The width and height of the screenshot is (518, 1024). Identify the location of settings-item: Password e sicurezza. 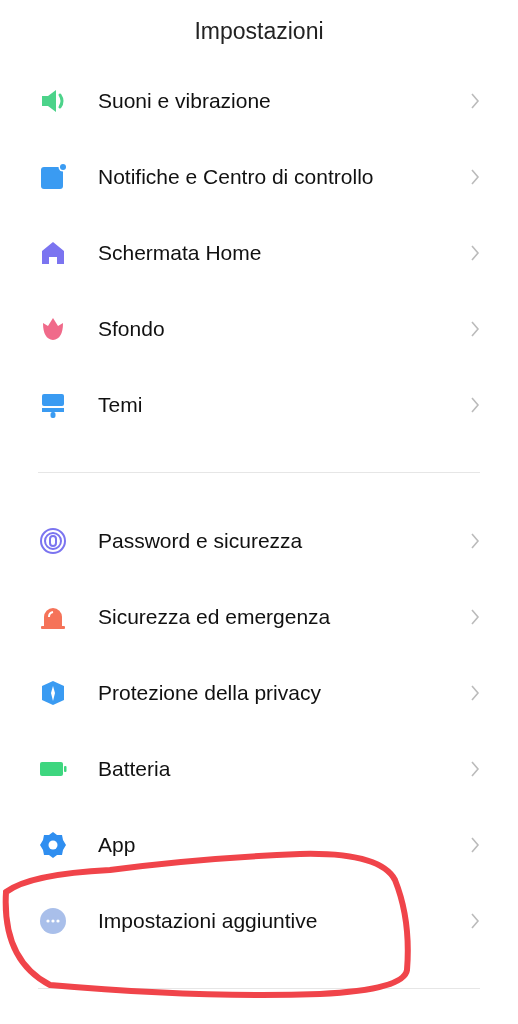
(259, 541).